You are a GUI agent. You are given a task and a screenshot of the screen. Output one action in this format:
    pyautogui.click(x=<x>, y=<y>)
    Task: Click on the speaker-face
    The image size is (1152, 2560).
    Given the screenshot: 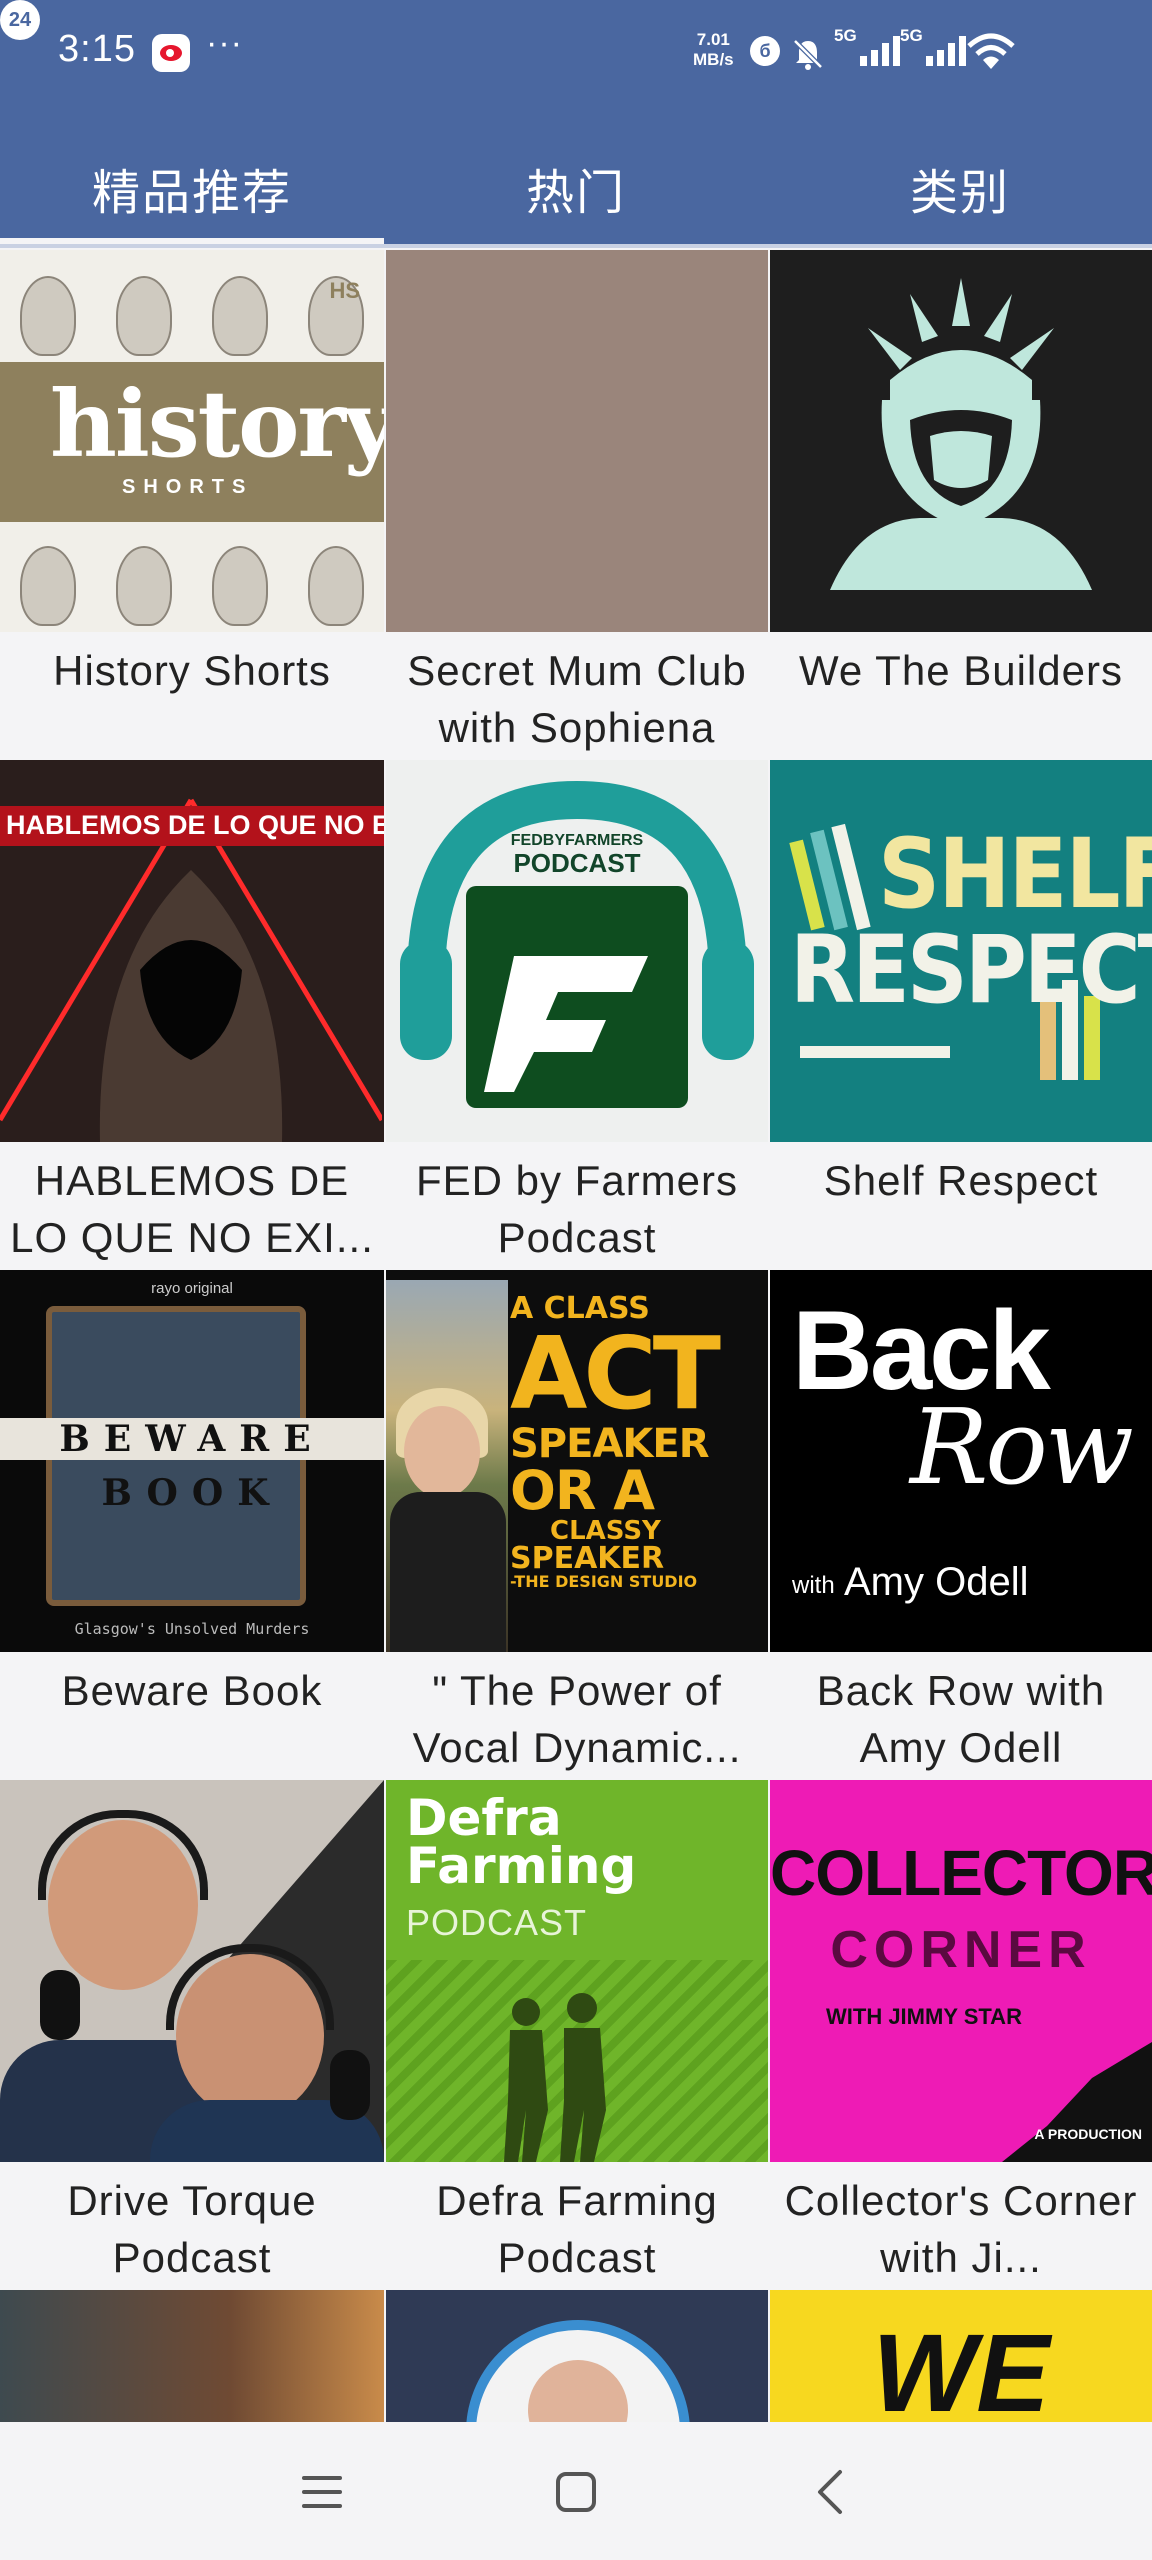 What is the action you would take?
    pyautogui.click(x=442, y=1452)
    